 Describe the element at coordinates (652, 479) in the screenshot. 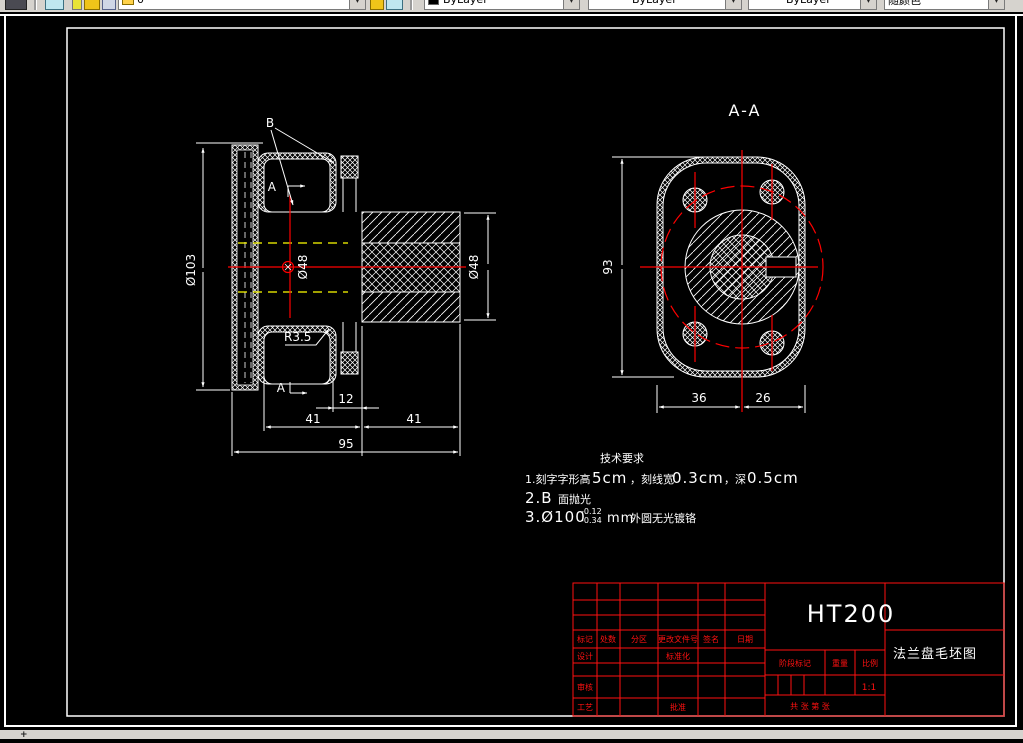

I see `tech-line1-p3: ，刻线宽` at that location.